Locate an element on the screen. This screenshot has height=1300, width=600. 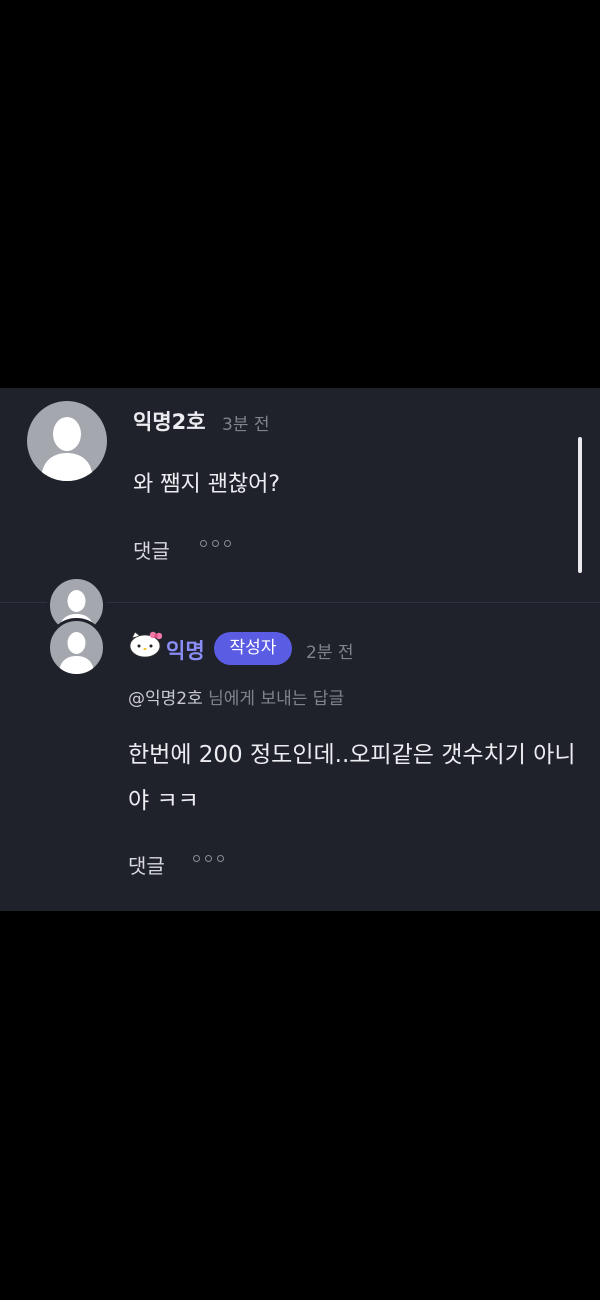
mention-user: @익명2호 is located at coordinates (165, 699).